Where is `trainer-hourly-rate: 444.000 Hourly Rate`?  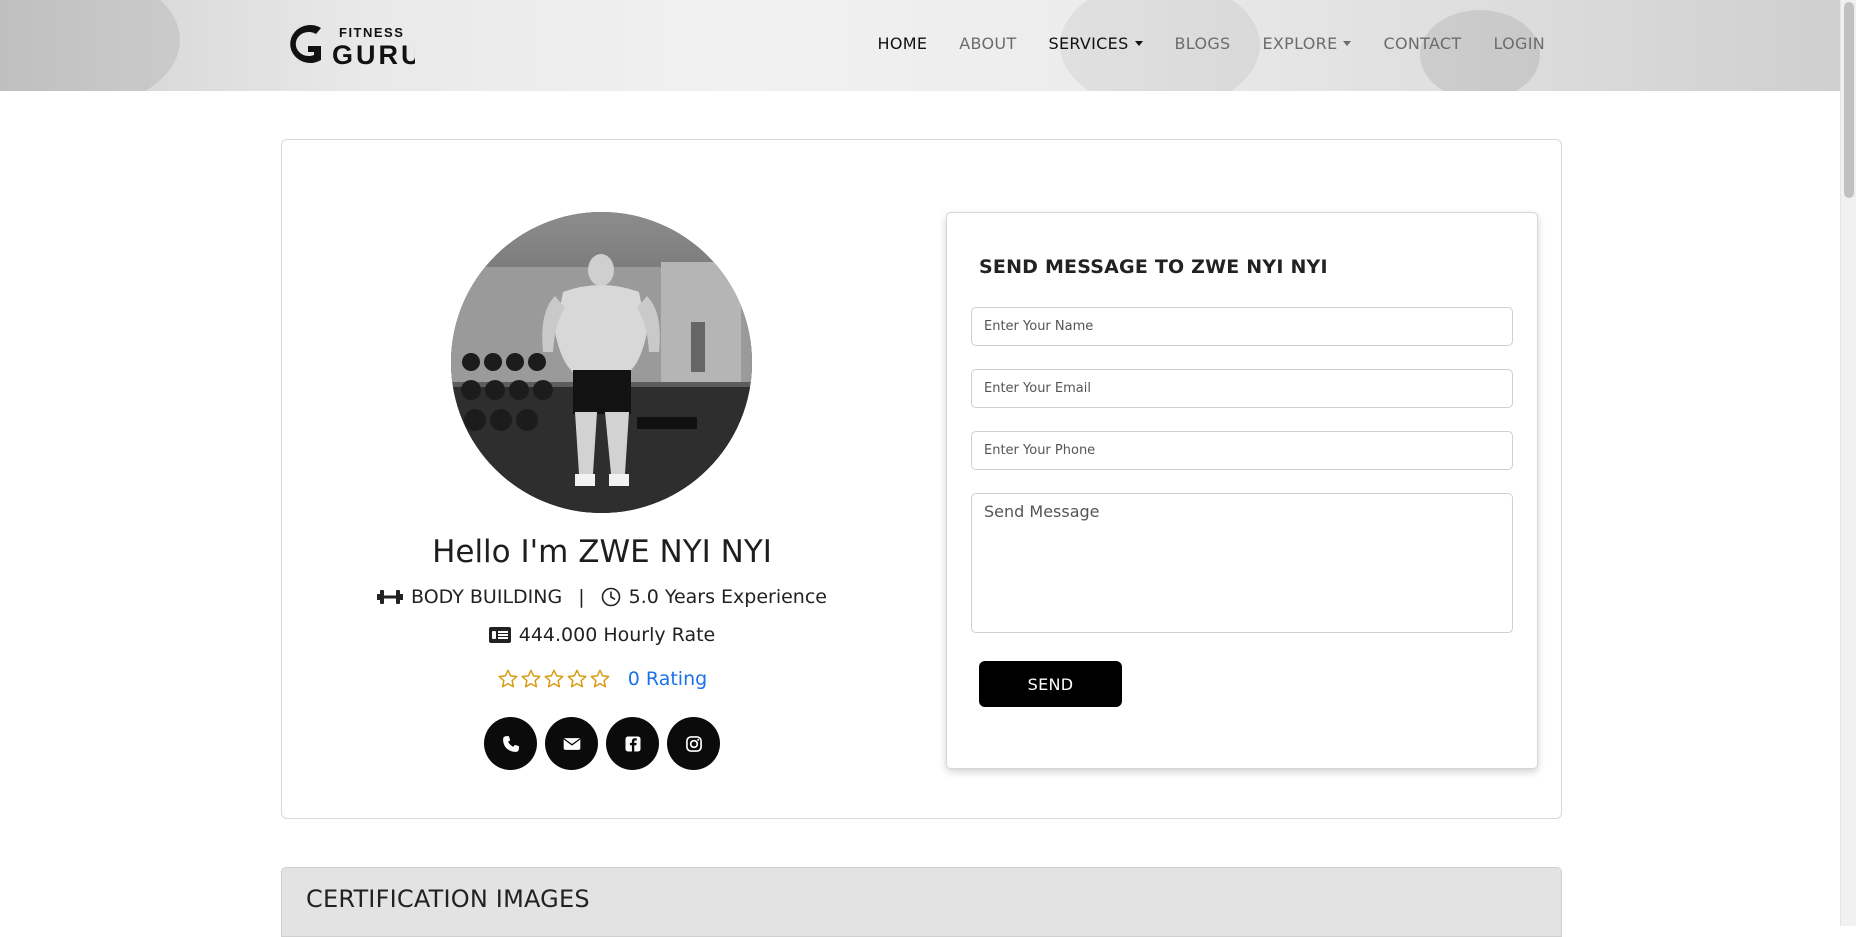
trainer-hourly-rate: 444.000 Hourly Rate is located at coordinates (617, 635).